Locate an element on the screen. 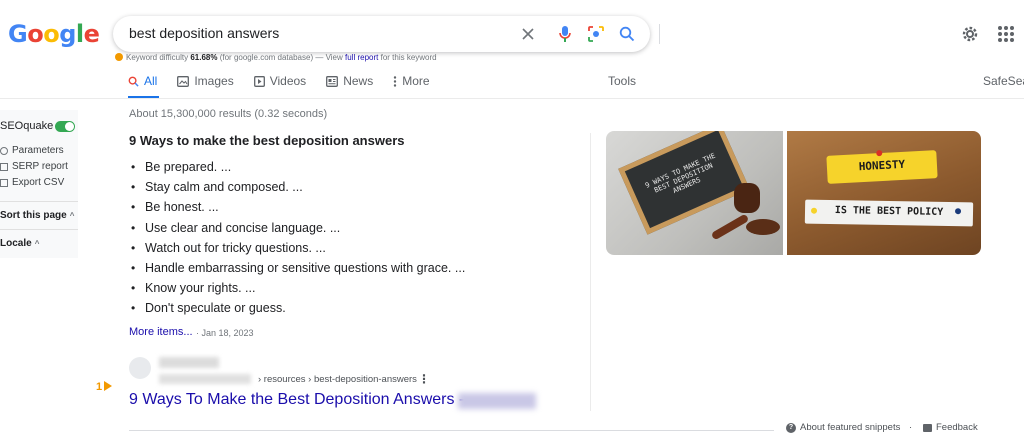  help-icon: ? is located at coordinates (791, 427).